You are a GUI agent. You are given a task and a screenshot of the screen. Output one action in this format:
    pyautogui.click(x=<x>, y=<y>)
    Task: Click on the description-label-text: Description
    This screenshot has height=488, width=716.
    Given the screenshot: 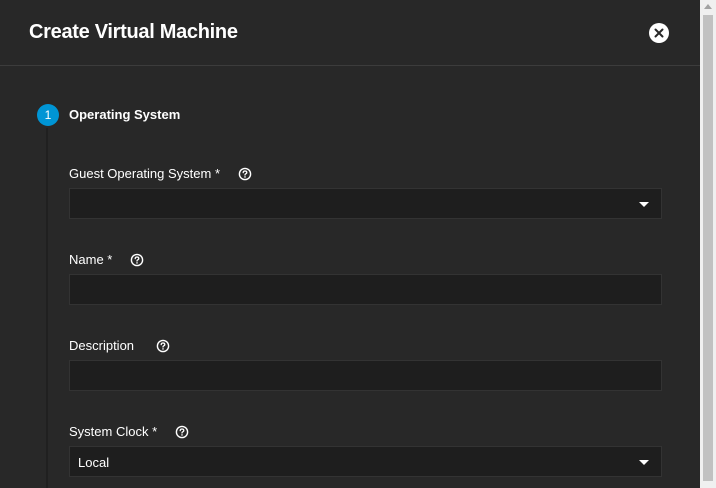 What is the action you would take?
    pyautogui.click(x=102, y=345)
    